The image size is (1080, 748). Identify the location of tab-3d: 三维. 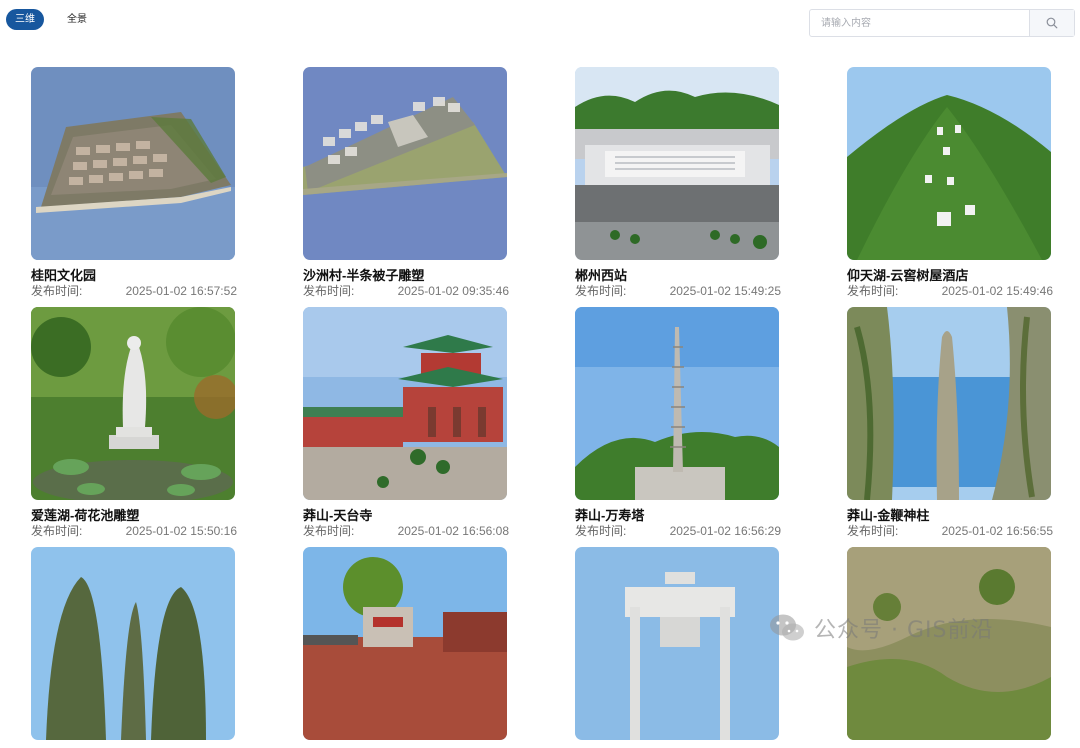
(25, 19).